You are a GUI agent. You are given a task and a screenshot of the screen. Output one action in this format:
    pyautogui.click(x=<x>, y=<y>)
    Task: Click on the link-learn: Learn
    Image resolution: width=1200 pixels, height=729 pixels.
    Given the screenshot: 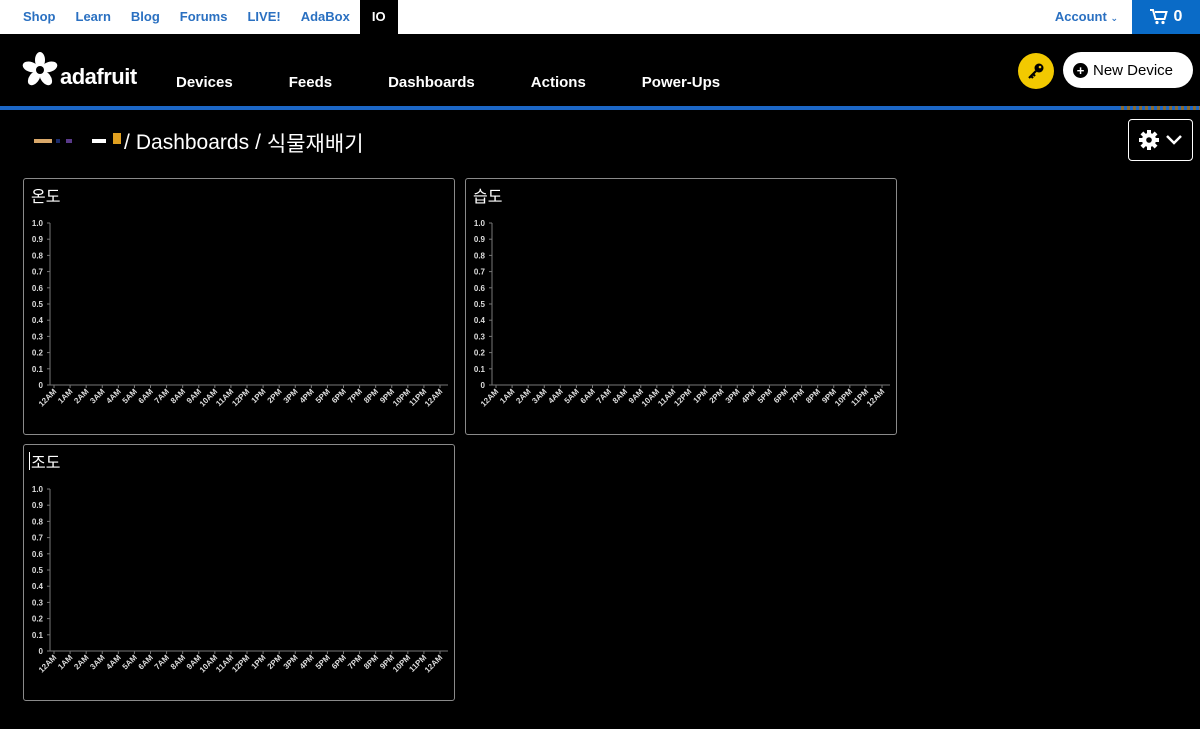 What is the action you would take?
    pyautogui.click(x=93, y=17)
    